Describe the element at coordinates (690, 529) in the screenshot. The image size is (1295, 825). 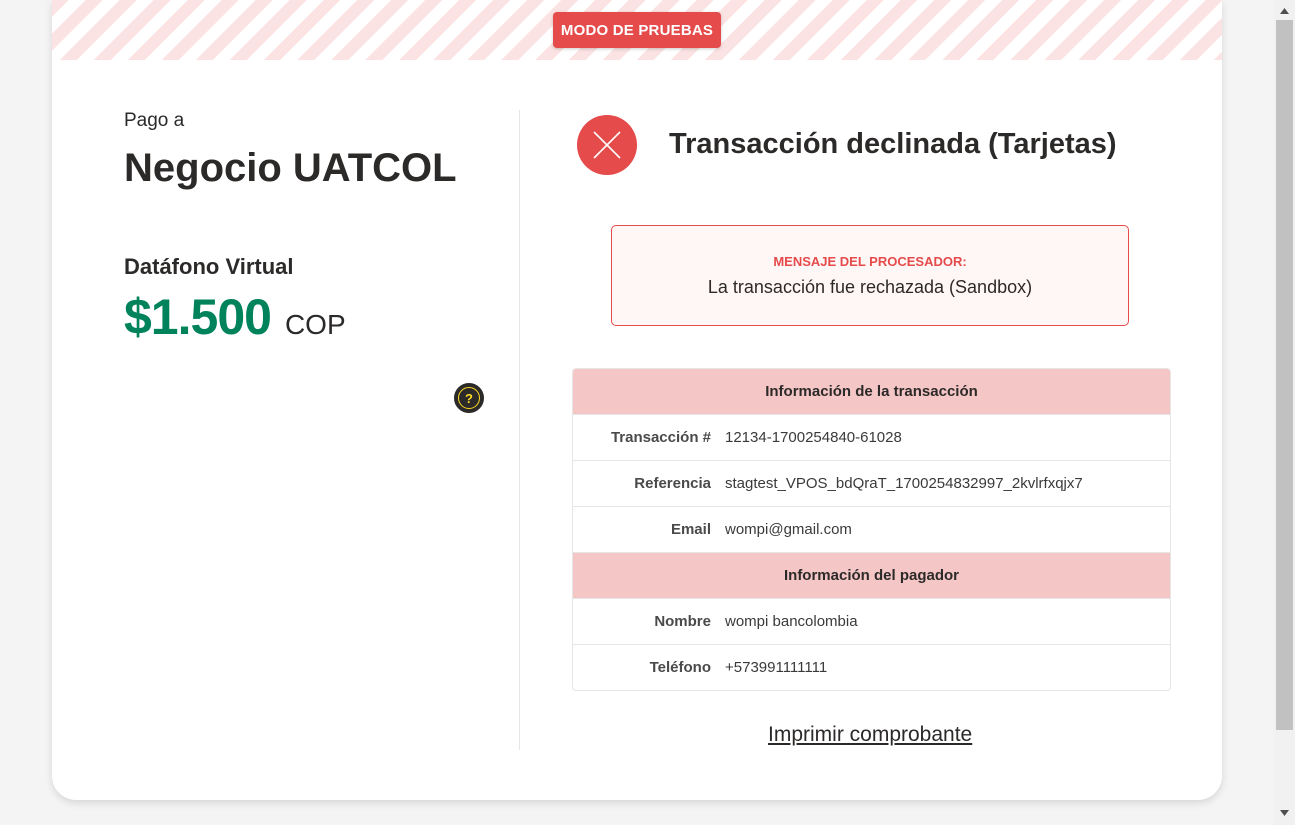
I see `row-label: Email` at that location.